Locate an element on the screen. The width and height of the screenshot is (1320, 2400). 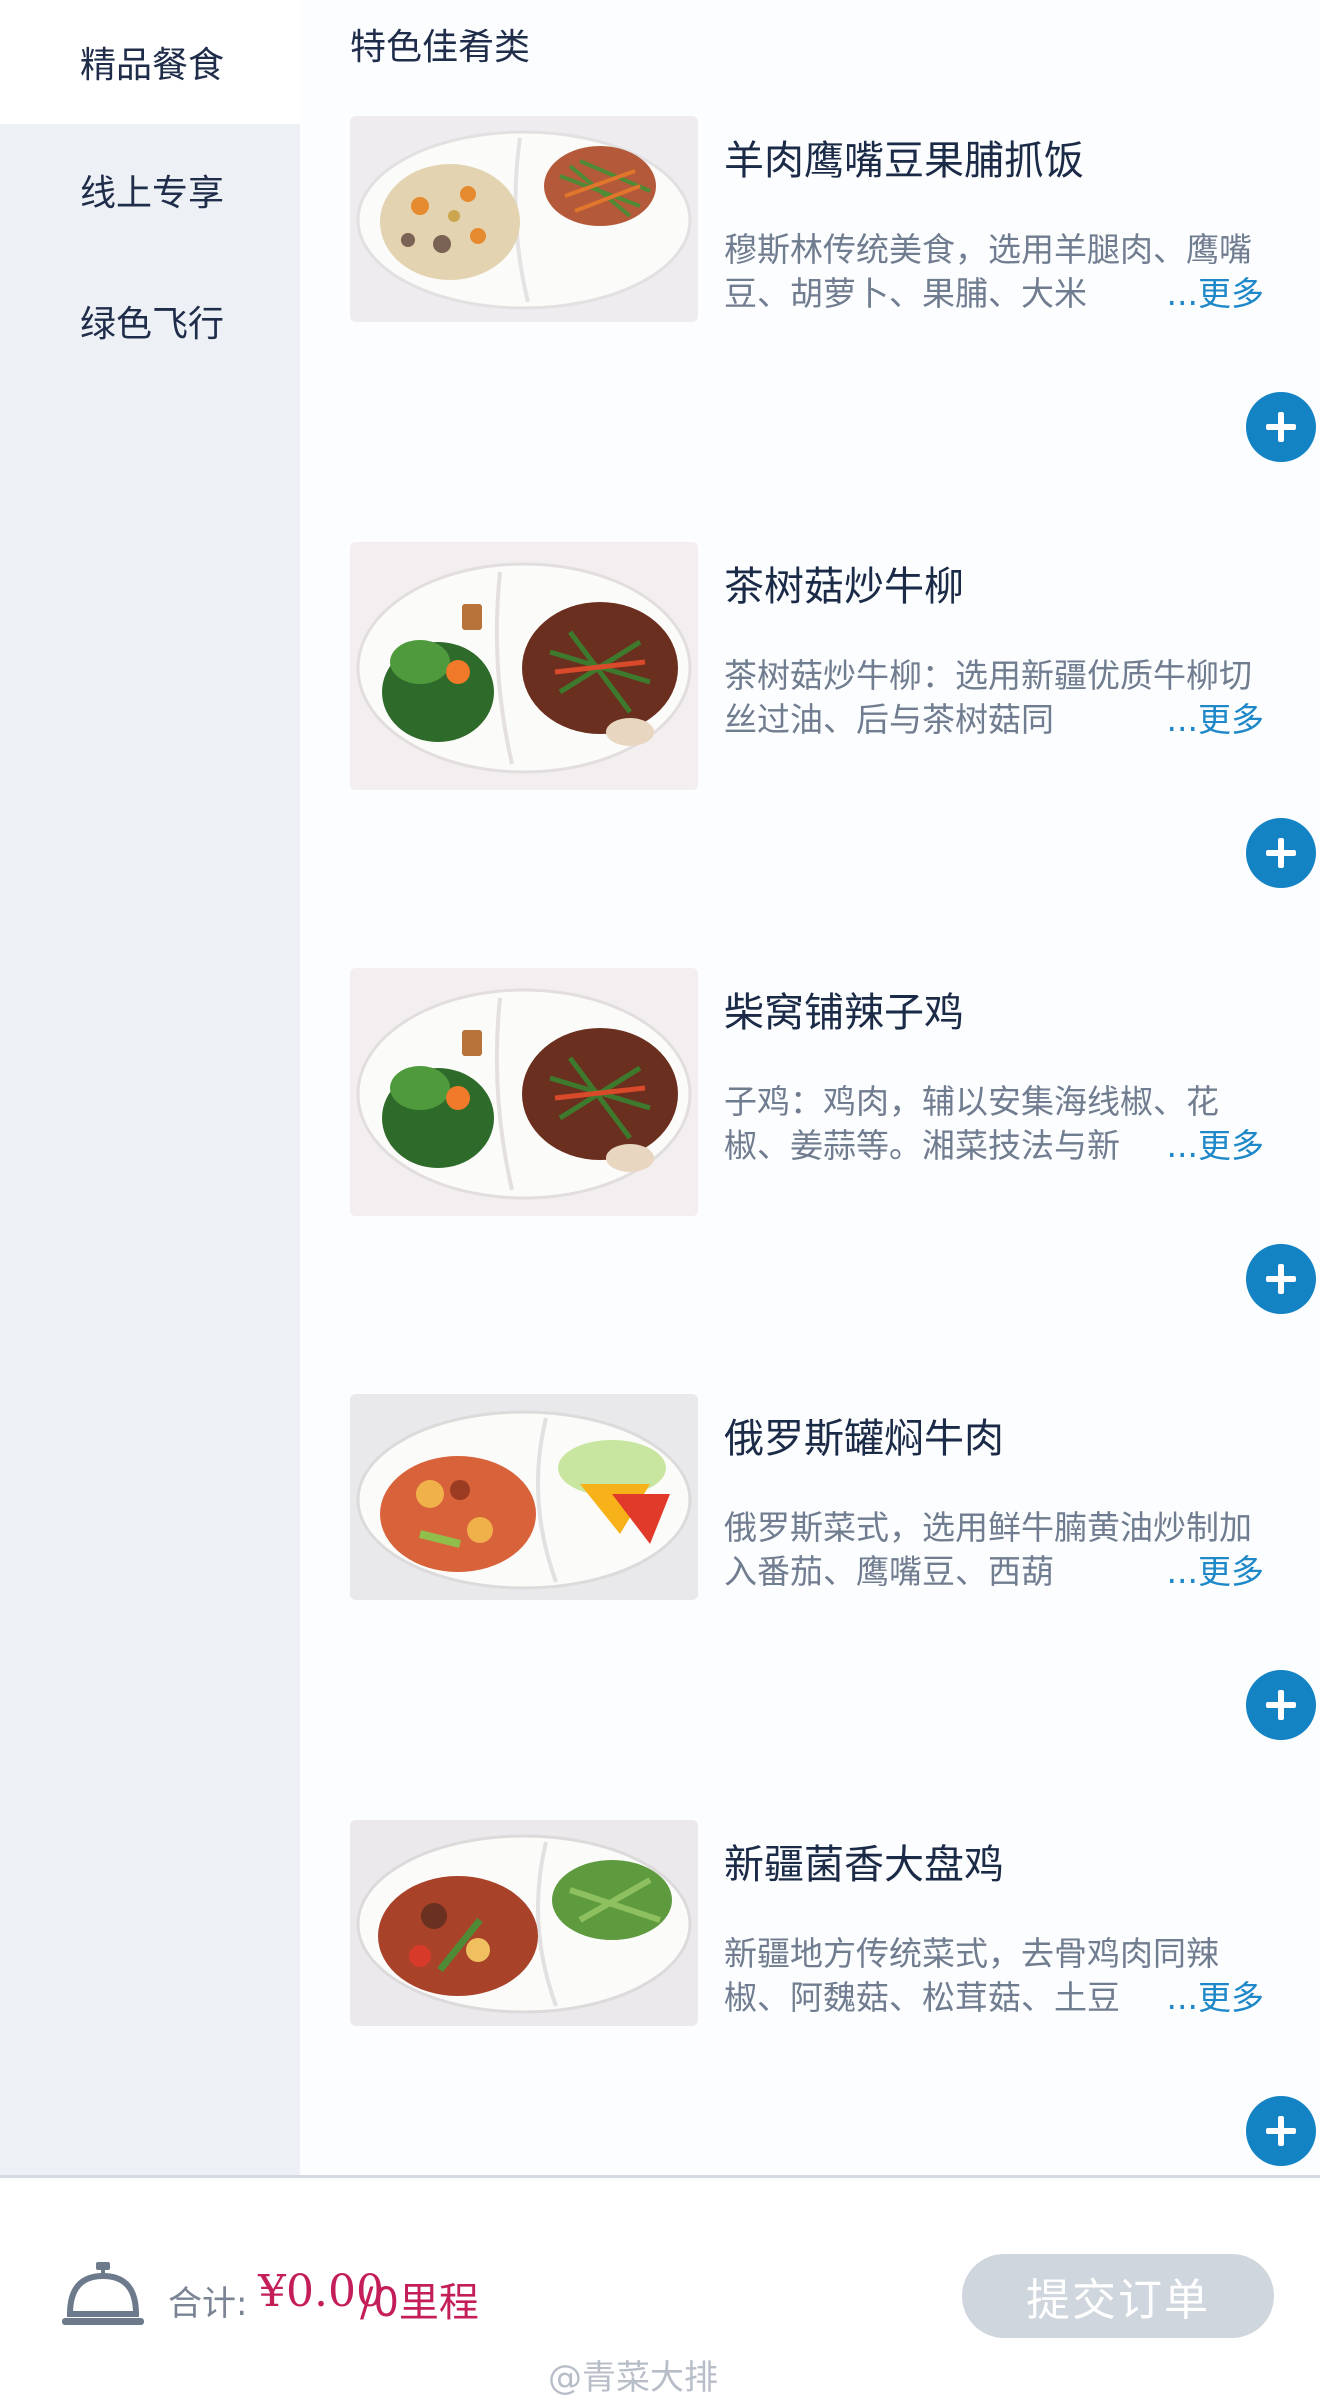
dish-name: 俄罗斯罐焖牛肉 is located at coordinates (864, 1439).